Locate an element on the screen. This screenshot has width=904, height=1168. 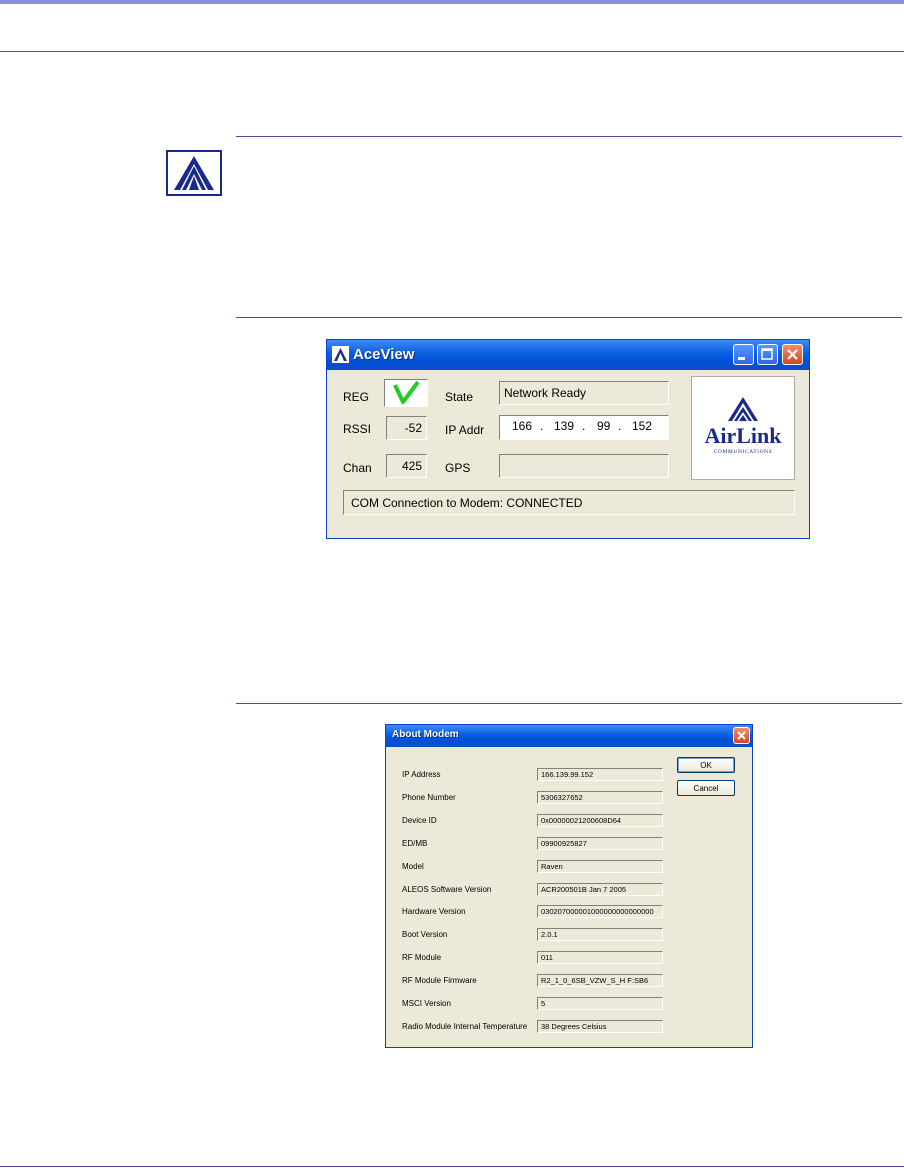
minimize-icon is located at coordinates (741, 358).